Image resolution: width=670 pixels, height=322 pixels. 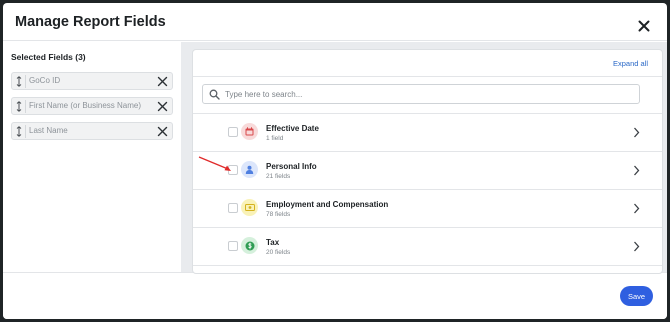 What do you see at coordinates (214, 163) in the screenshot?
I see `annotation-arrow-icon` at bounding box center [214, 163].